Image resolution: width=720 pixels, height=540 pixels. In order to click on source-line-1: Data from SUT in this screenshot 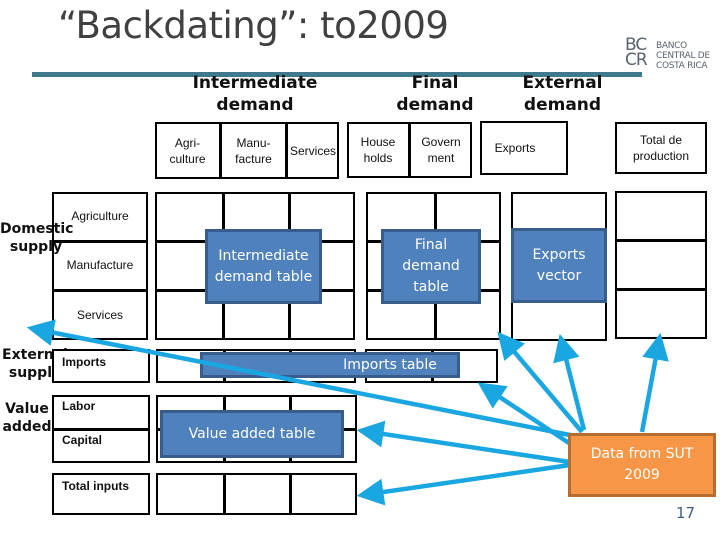, I will do `click(642, 454)`.